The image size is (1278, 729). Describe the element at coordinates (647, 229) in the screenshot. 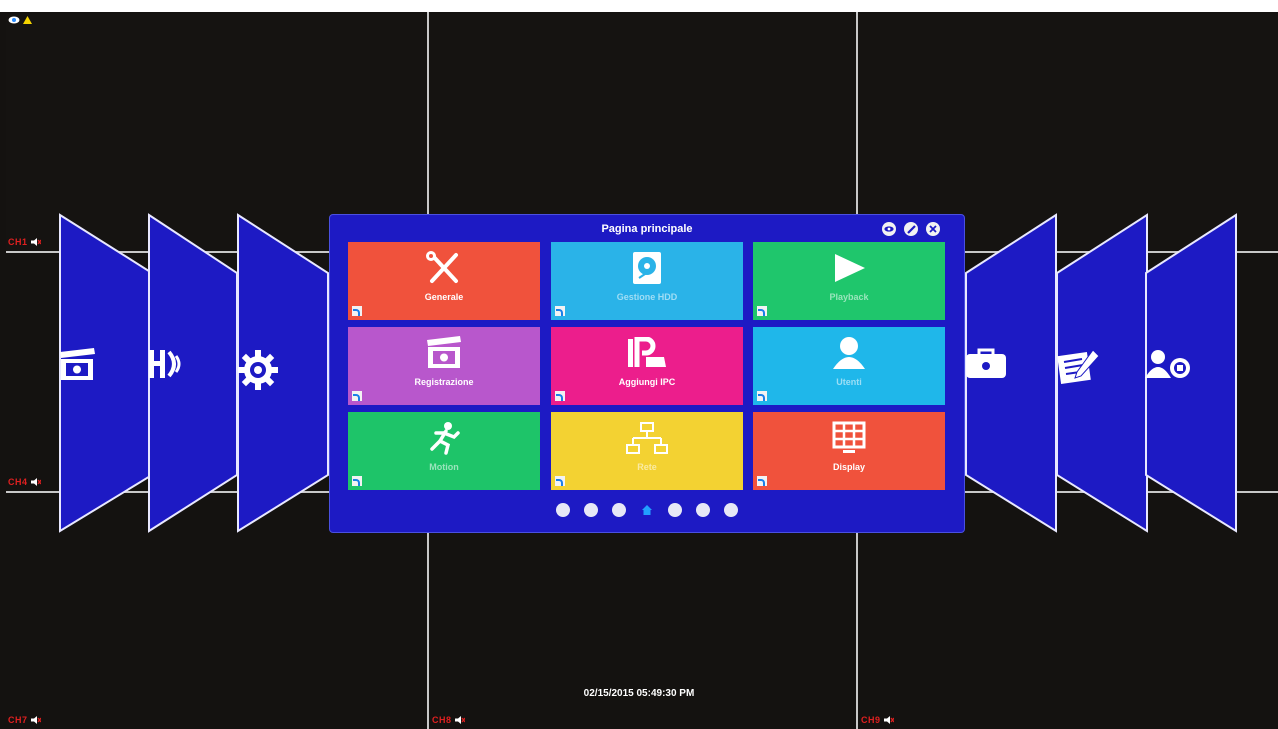

I see `menu-title: Pagina principale` at that location.